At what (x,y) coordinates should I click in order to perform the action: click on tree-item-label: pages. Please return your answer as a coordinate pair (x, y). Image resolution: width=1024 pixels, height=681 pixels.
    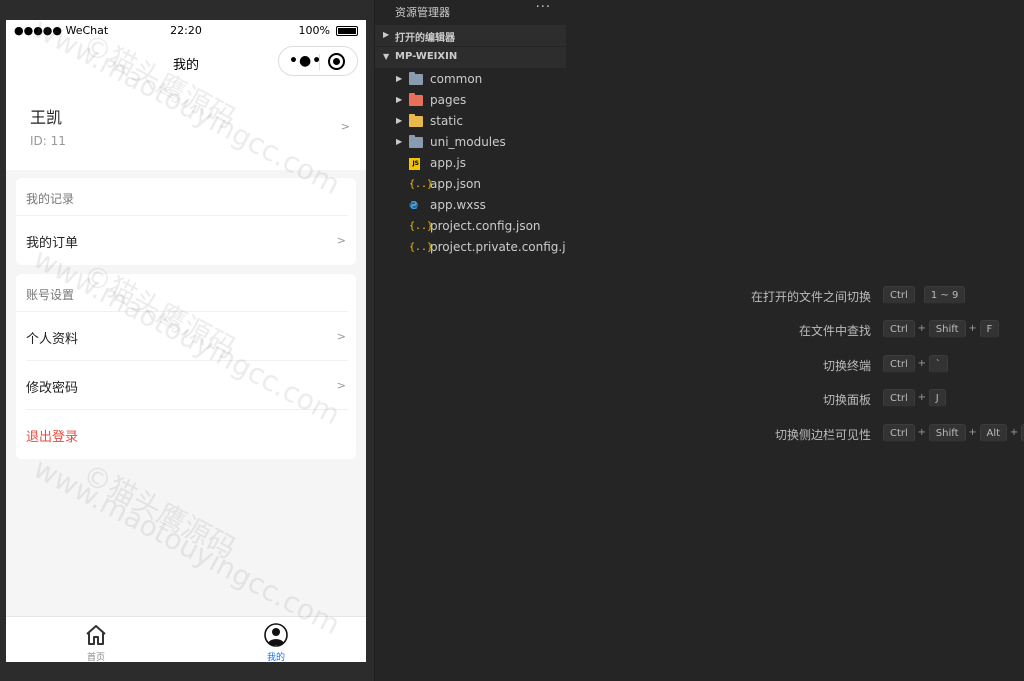
    Looking at the image, I should click on (448, 100).